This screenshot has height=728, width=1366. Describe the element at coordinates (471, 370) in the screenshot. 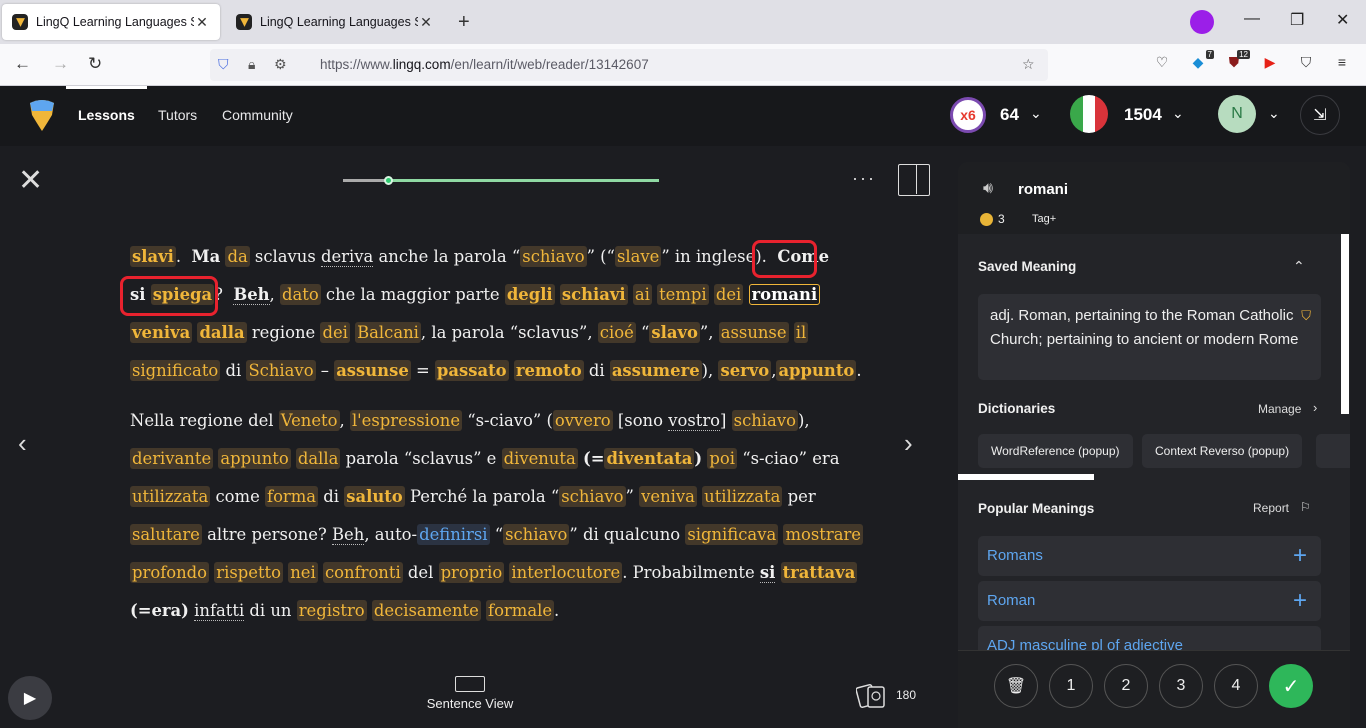

I see `word: passato` at that location.